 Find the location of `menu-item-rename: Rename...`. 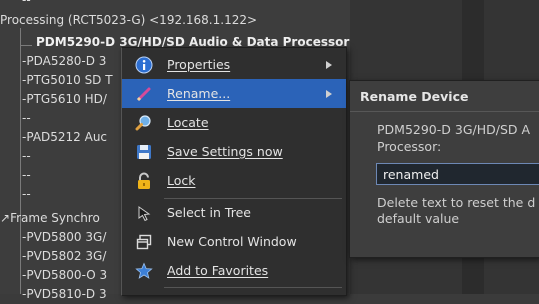

menu-item-rename: Rename... is located at coordinates (234, 93).